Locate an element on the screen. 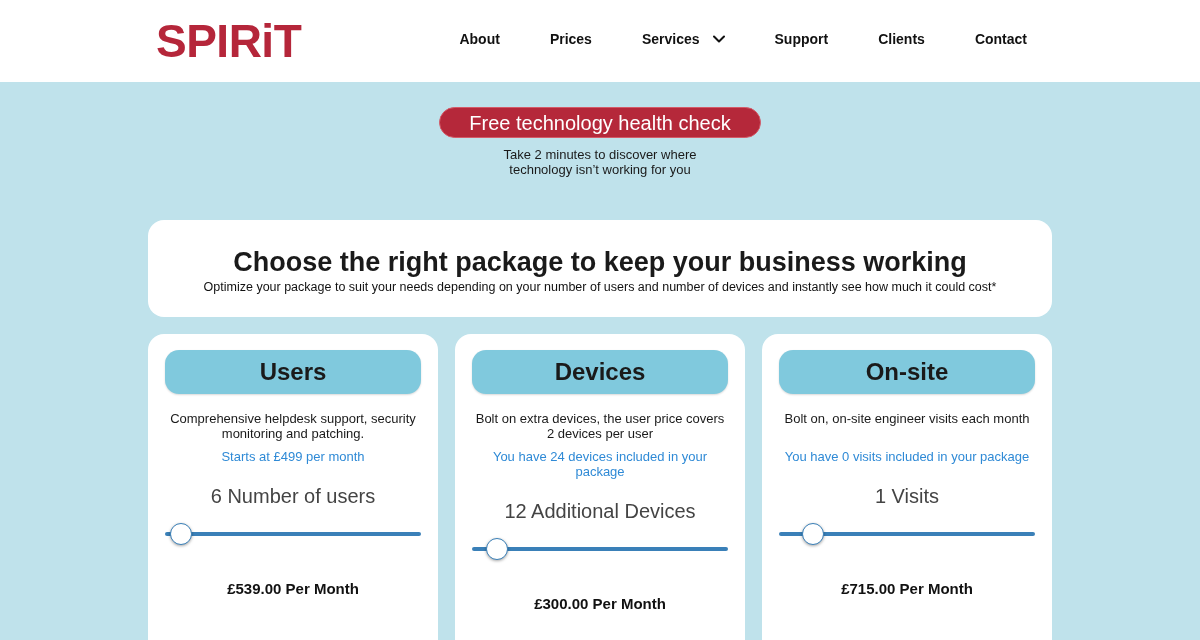 This screenshot has height=640, width=1200. package-note: You have 0 visits included in your package is located at coordinates (907, 456).